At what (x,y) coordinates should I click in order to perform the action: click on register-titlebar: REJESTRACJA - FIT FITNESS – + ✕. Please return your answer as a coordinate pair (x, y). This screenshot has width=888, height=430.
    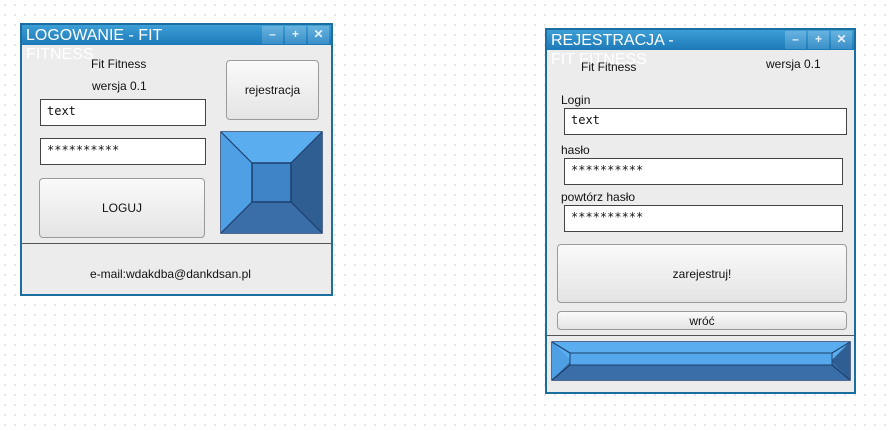
    Looking at the image, I should click on (700, 49).